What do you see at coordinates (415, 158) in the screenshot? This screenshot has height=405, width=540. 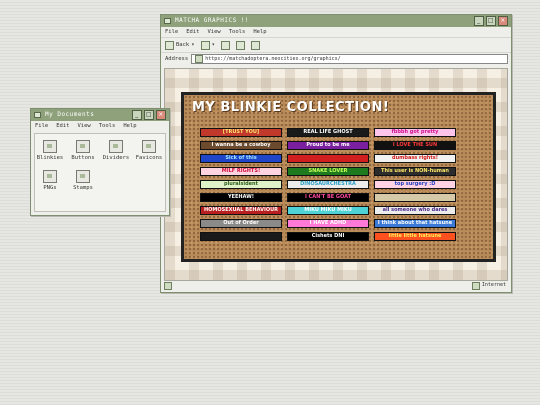 I see `blinkie: dumbass rights!` at bounding box center [415, 158].